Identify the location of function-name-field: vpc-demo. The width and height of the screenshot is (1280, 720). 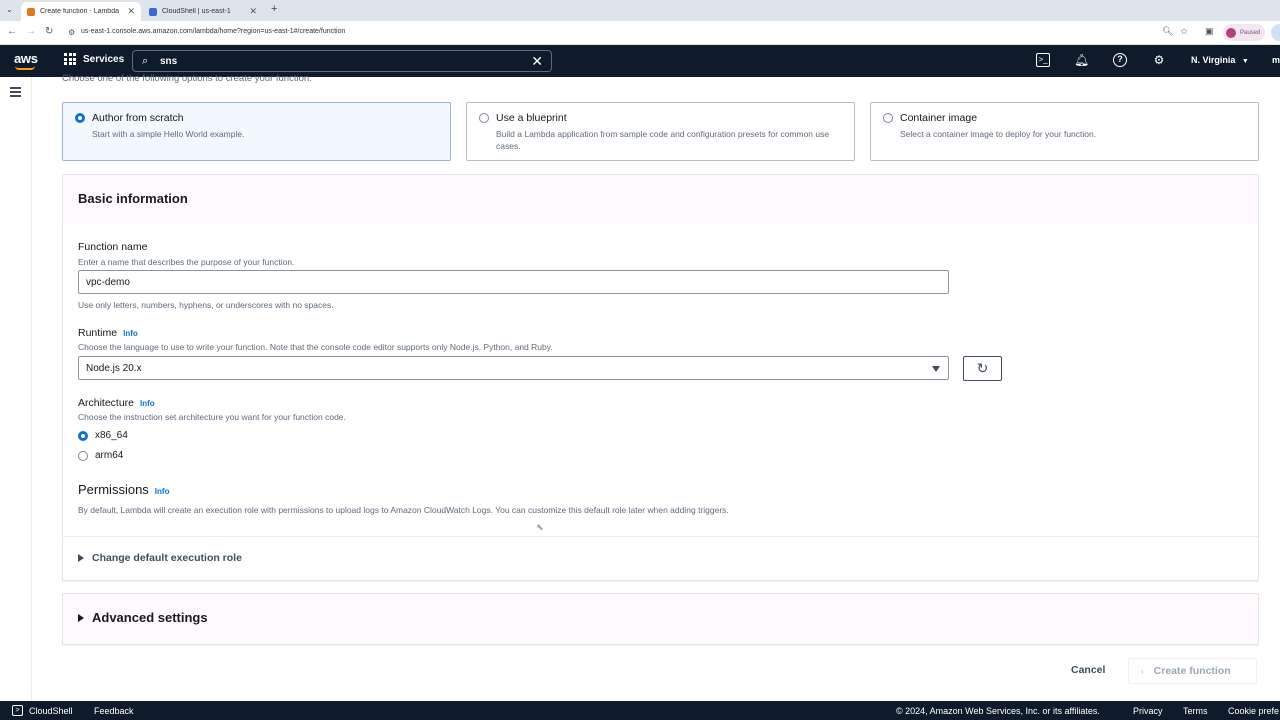
(513, 282).